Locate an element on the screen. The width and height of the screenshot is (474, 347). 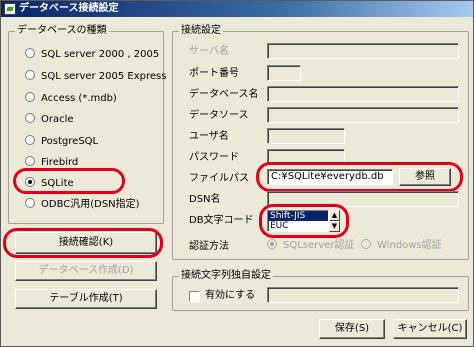
window-title: データベース接続設定 is located at coordinates (69, 8).